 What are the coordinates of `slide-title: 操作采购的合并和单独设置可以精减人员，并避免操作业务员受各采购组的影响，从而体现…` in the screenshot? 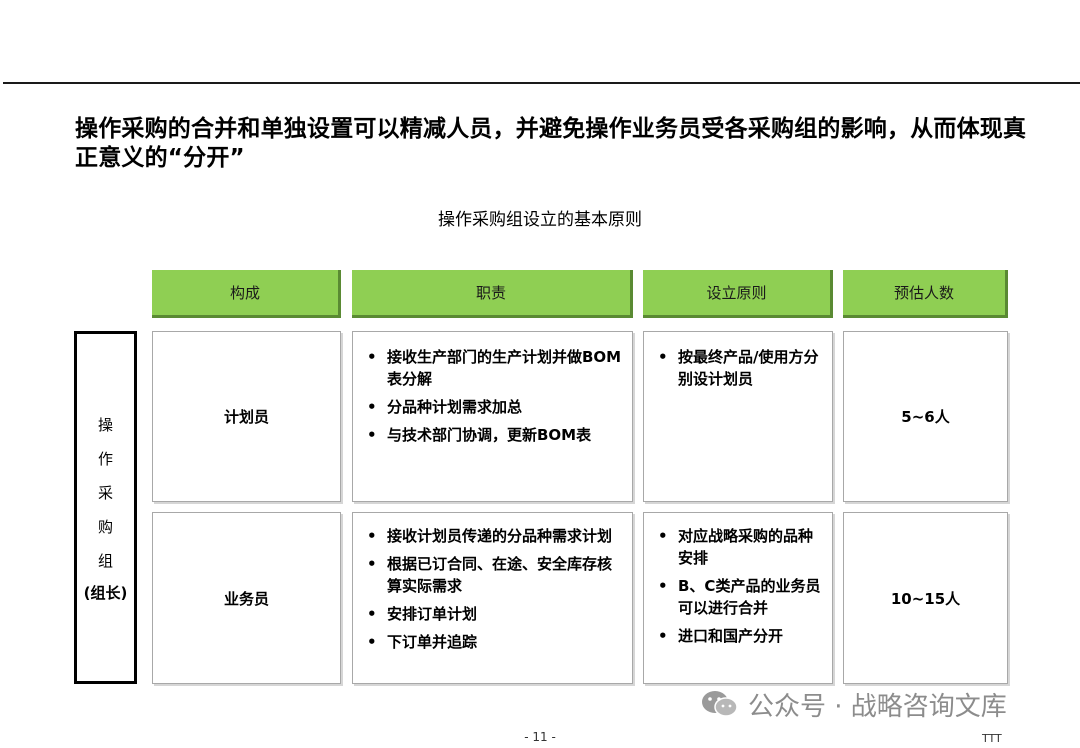 It's located at (551, 143).